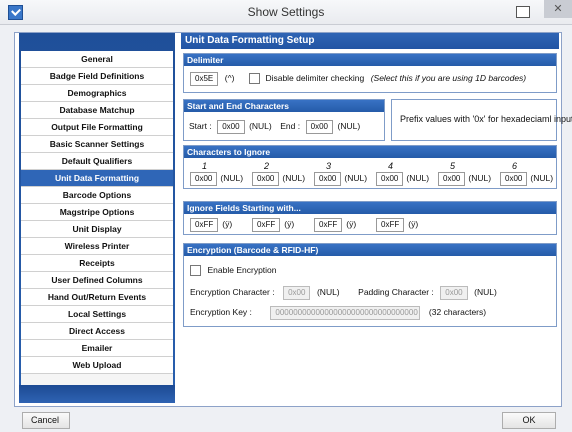  Describe the element at coordinates (232, 292) in the screenshot. I see `encryption-char-label: Encryption Character :` at that location.